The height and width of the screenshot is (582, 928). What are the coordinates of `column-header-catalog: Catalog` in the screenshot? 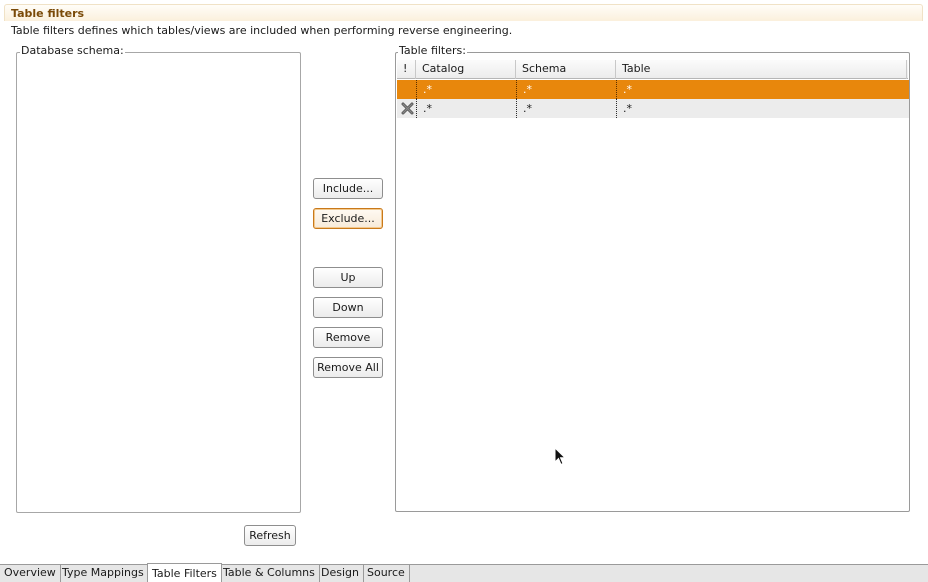 It's located at (466, 69).